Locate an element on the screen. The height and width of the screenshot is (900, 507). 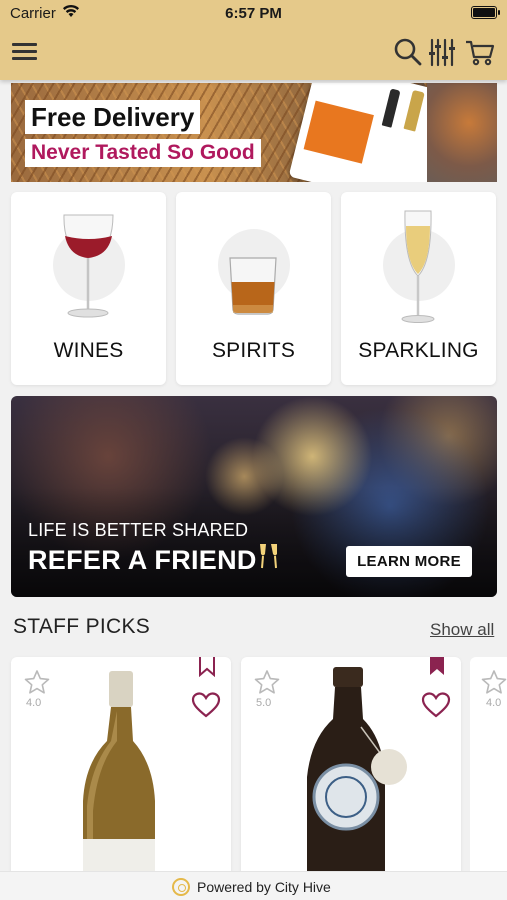
promo-banner: Free Delivery Never Tasted So Good is located at coordinates (254, 132).